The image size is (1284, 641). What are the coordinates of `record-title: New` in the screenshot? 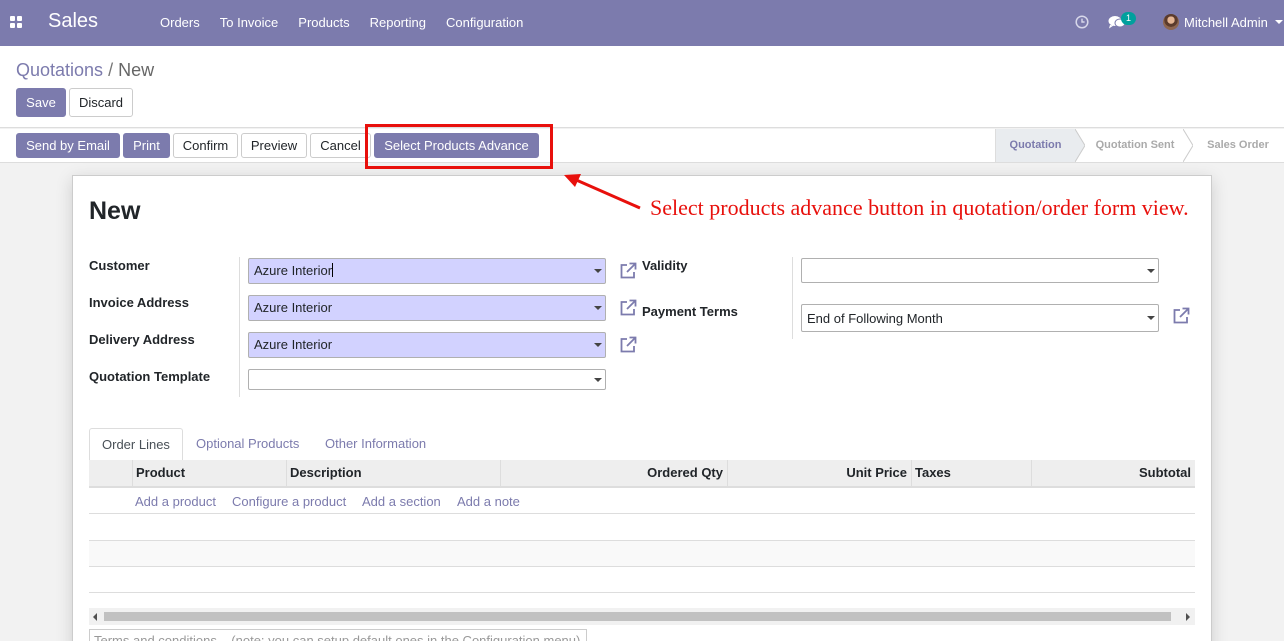 It's located at (115, 211).